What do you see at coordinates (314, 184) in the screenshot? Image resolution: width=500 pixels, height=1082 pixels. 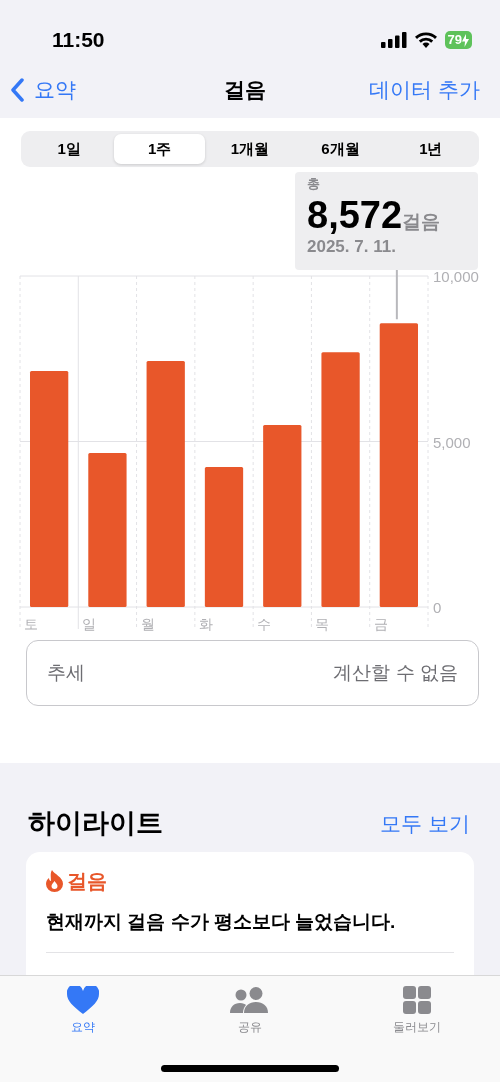 I see `tooltip-label: 총` at bounding box center [314, 184].